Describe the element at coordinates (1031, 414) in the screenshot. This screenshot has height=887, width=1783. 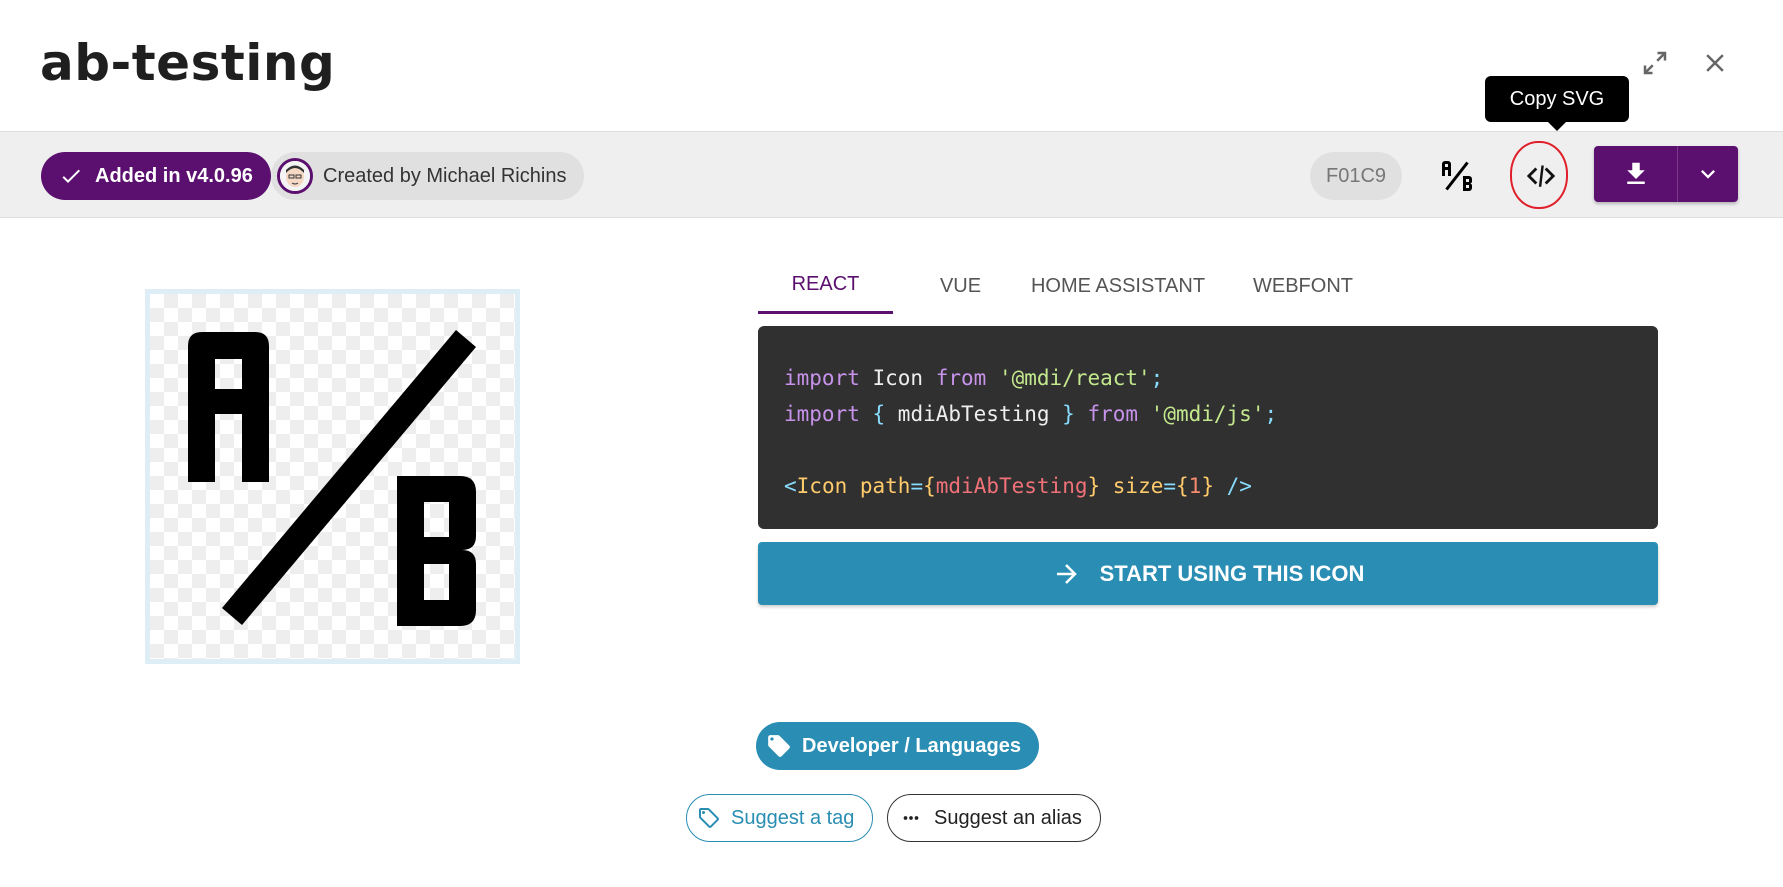
I see `code-line-2: import { mdiAbTesting } from '@mdi/js';` at that location.